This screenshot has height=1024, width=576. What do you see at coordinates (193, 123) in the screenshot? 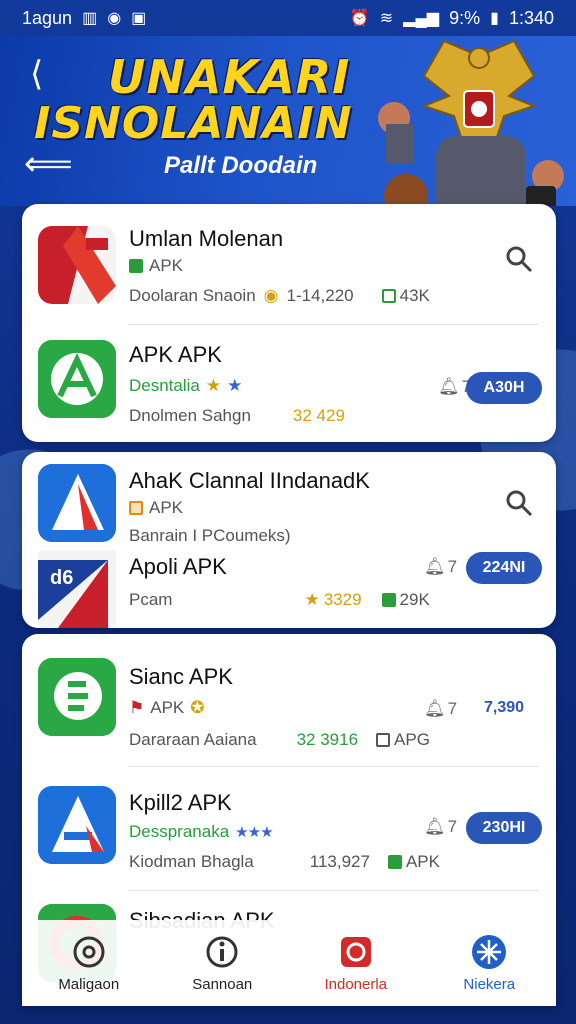
I see `banner-title-line2: ISNOLANAIN` at bounding box center [193, 123].